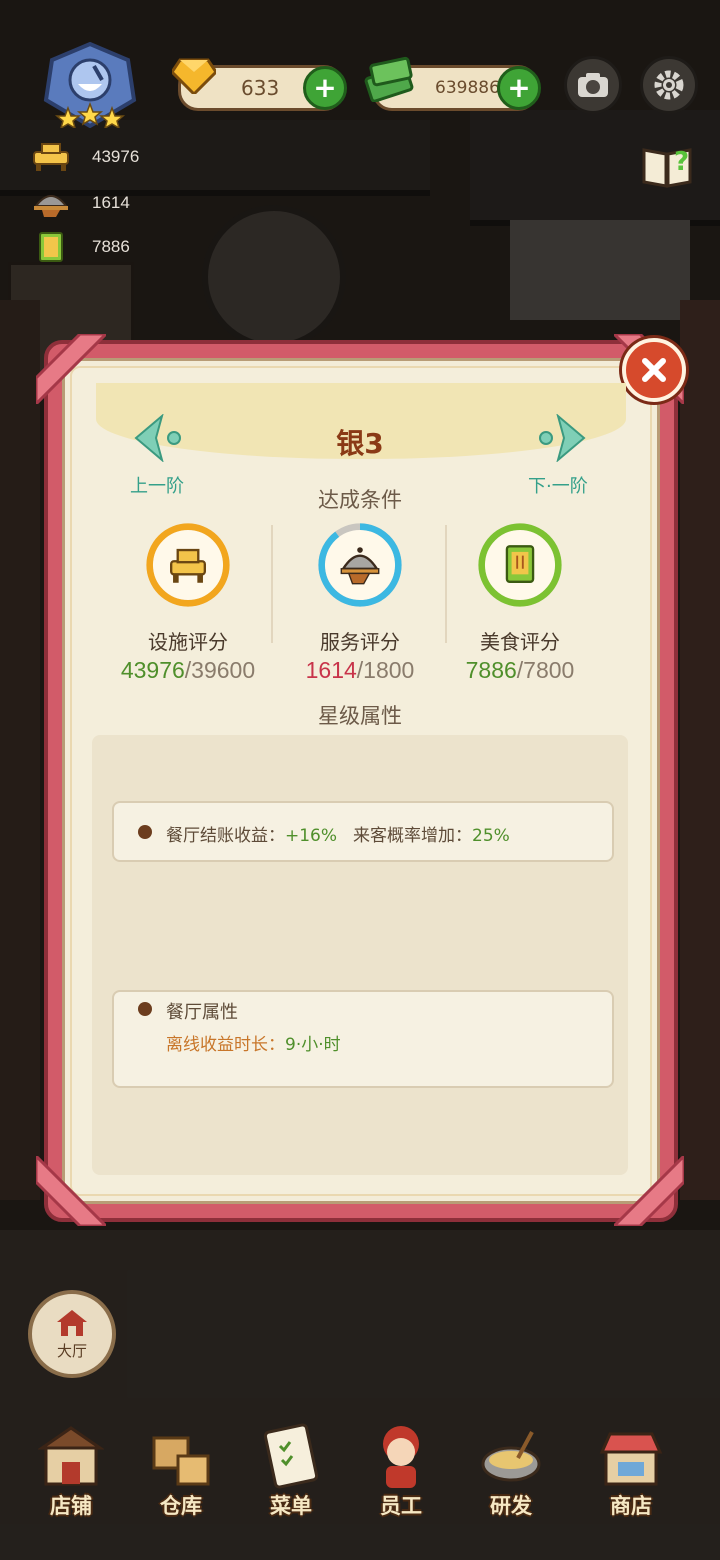 The image size is (720, 1560). Describe the element at coordinates (71, 1506) in the screenshot. I see `nav-shop-front-label: 店铺` at that location.